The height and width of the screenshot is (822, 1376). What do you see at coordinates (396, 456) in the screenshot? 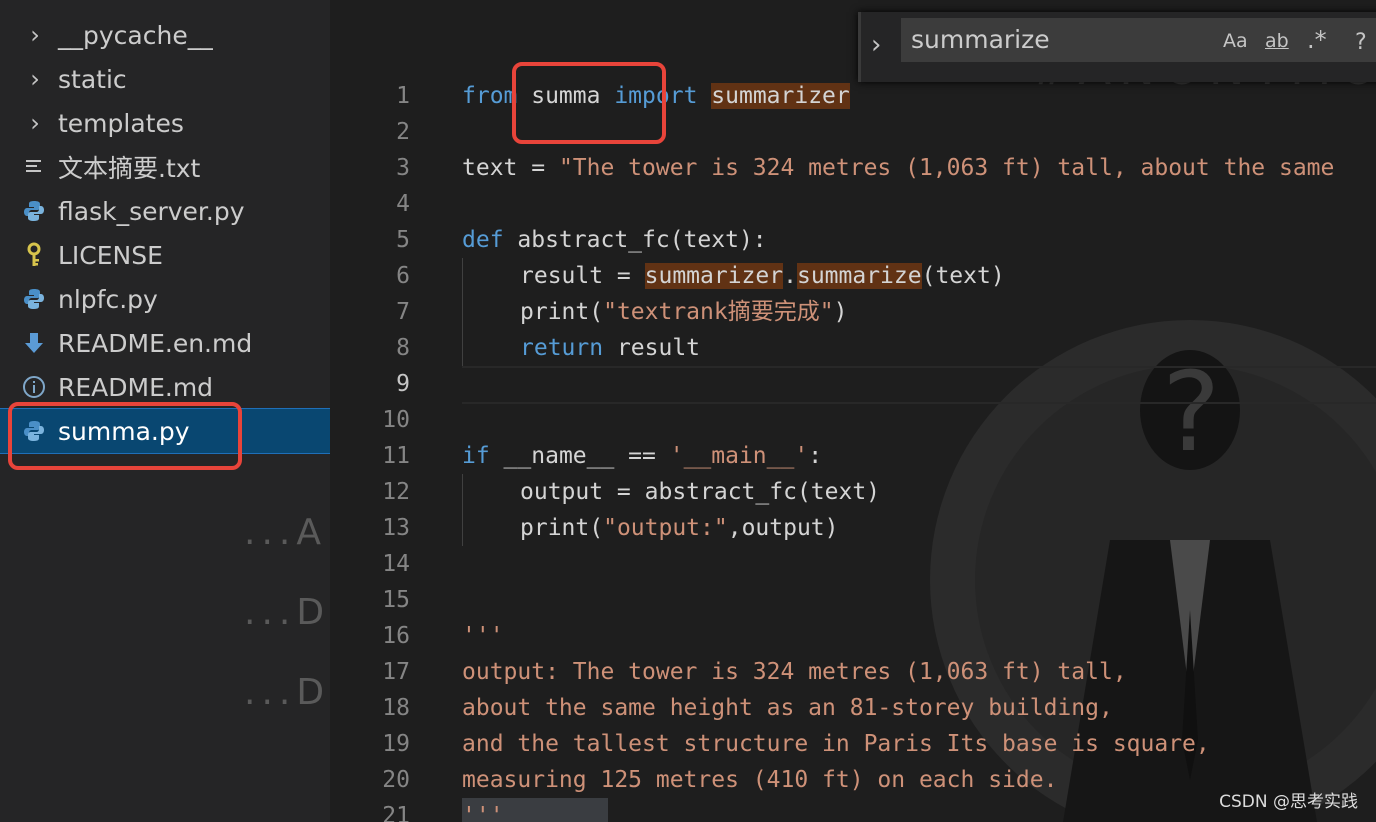
I see `line-number: 11` at bounding box center [396, 456].